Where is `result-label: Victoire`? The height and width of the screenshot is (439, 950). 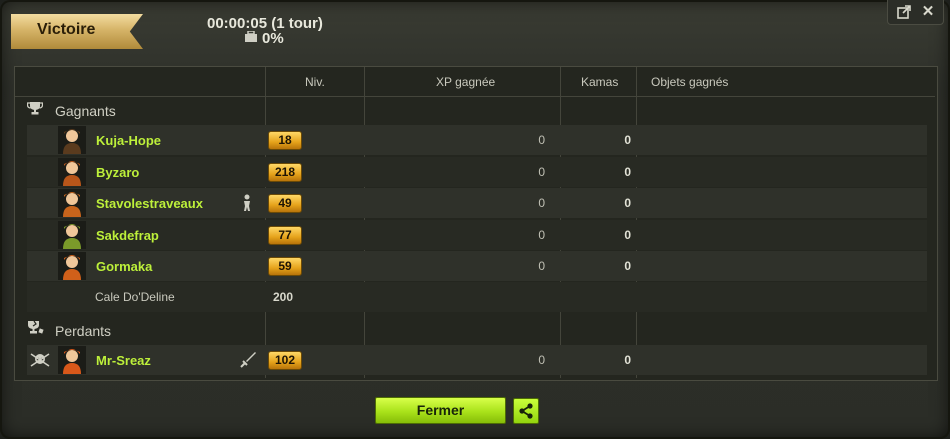 result-label: Victoire is located at coordinates (66, 29).